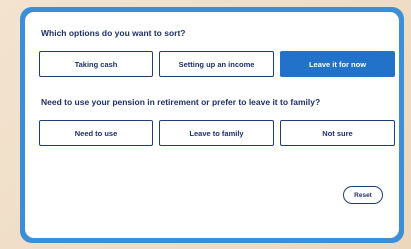  What do you see at coordinates (96, 64) in the screenshot?
I see `option-taking-cash: Taking cash` at bounding box center [96, 64].